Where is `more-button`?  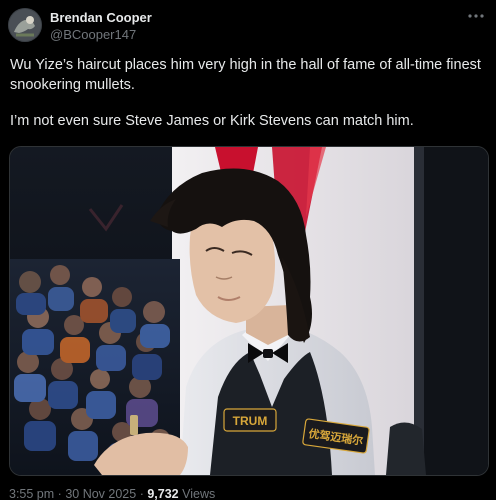
more-button is located at coordinates (476, 16).